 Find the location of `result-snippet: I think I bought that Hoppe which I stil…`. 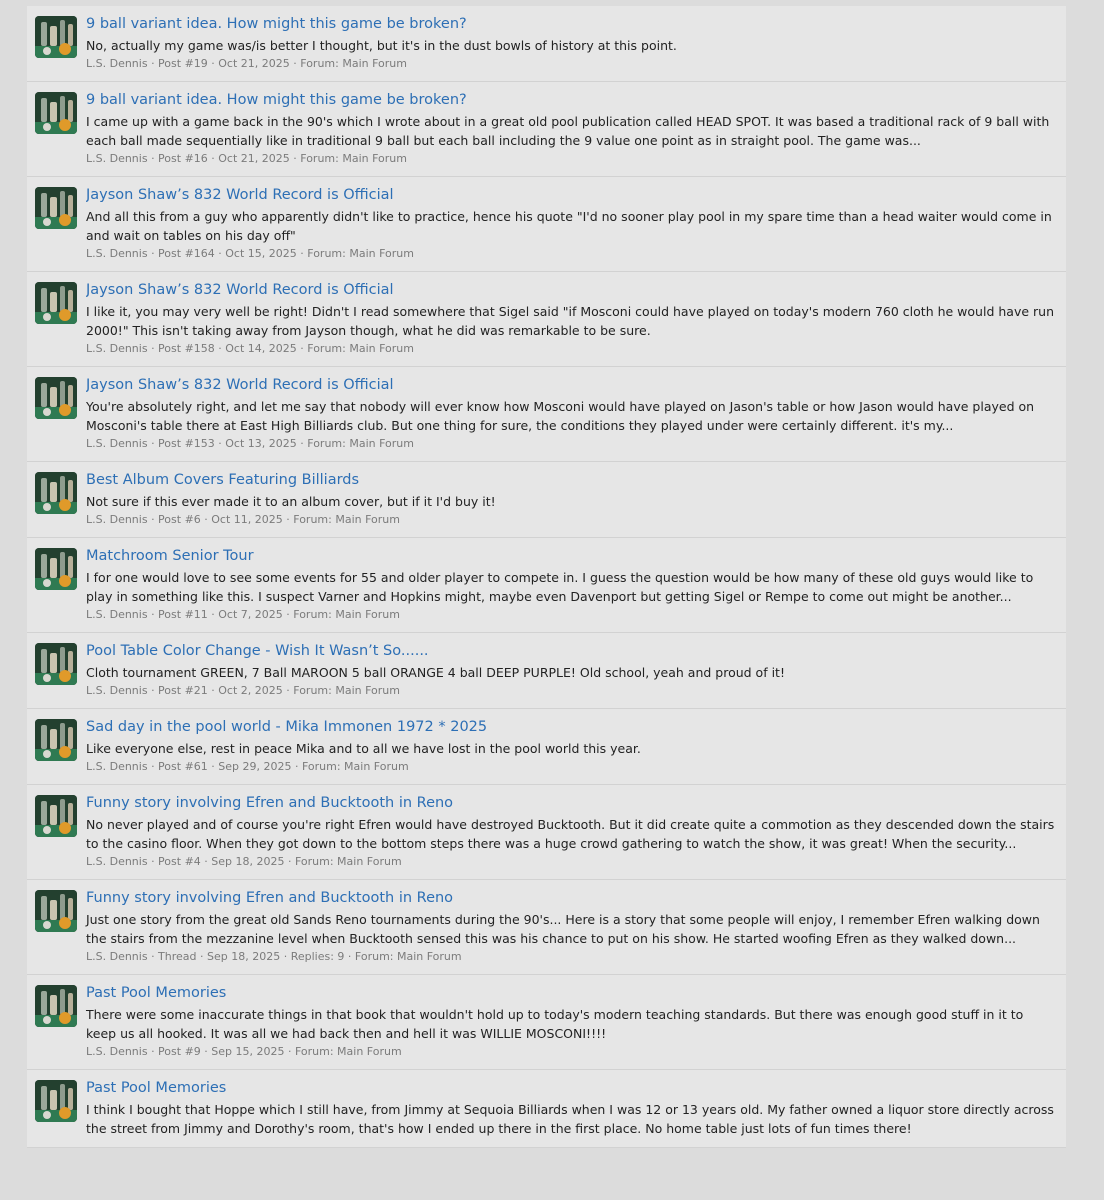

result-snippet: I think I bought that Hoppe which I stil… is located at coordinates (570, 1119).